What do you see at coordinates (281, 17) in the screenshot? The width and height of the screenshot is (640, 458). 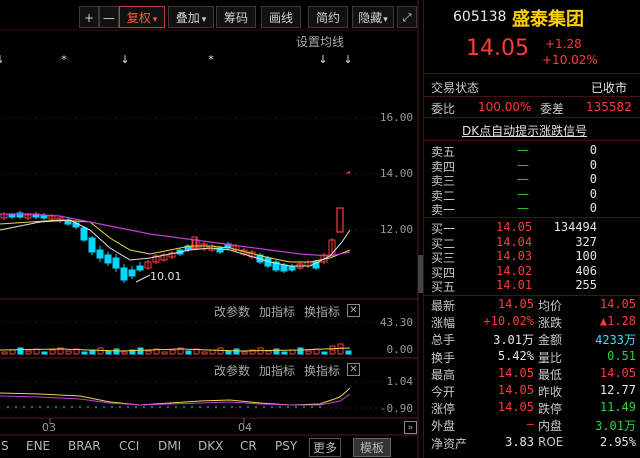 I see `huaxian-button: 画线` at bounding box center [281, 17].